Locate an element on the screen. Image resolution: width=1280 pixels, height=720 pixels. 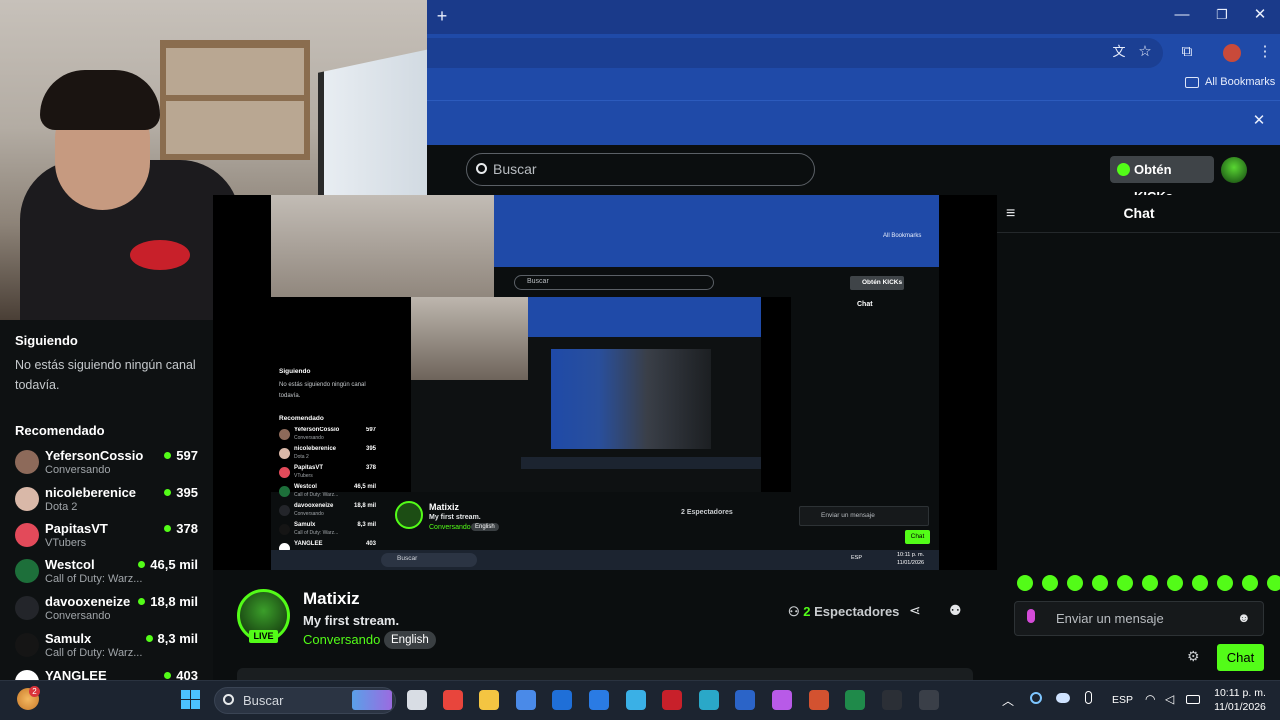
close-window-button: ✕ is located at coordinates (1260, 16).